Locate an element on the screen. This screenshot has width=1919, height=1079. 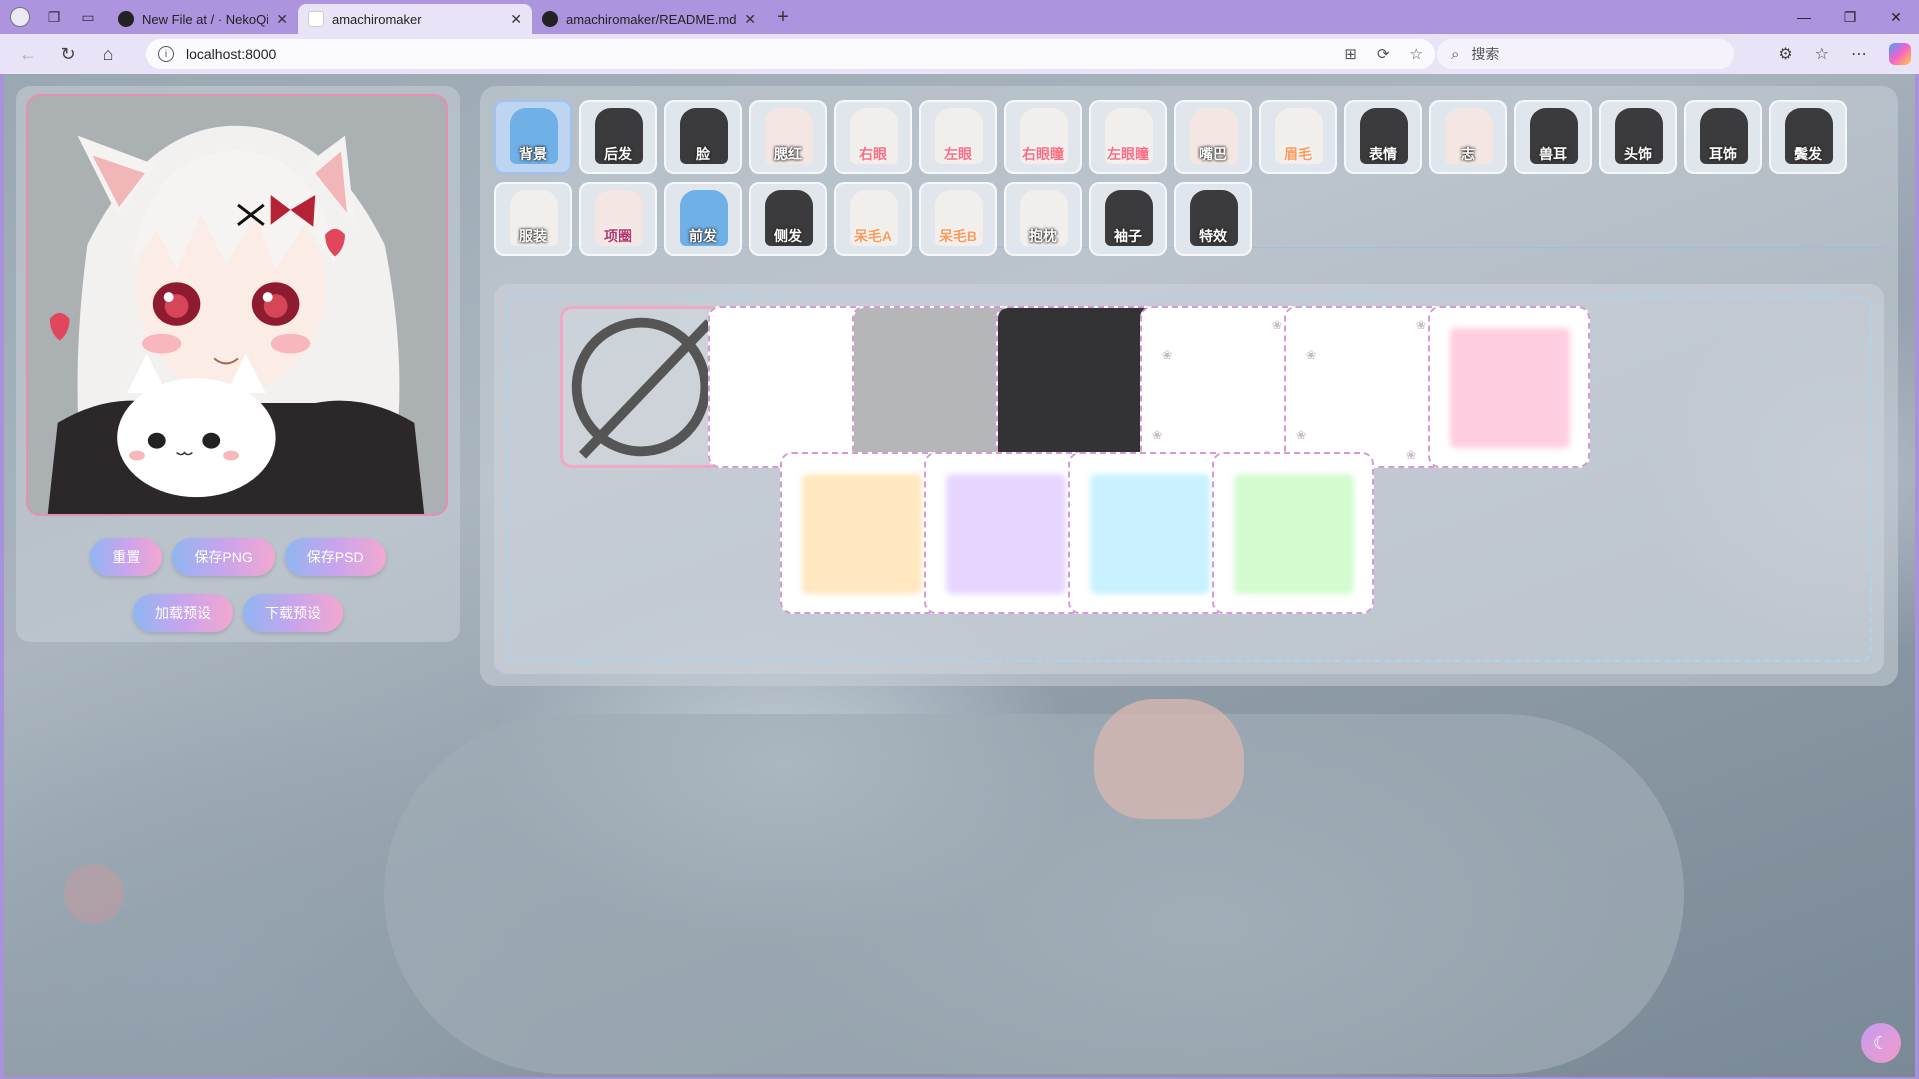
background-option-mint is located at coordinates (1293, 533).